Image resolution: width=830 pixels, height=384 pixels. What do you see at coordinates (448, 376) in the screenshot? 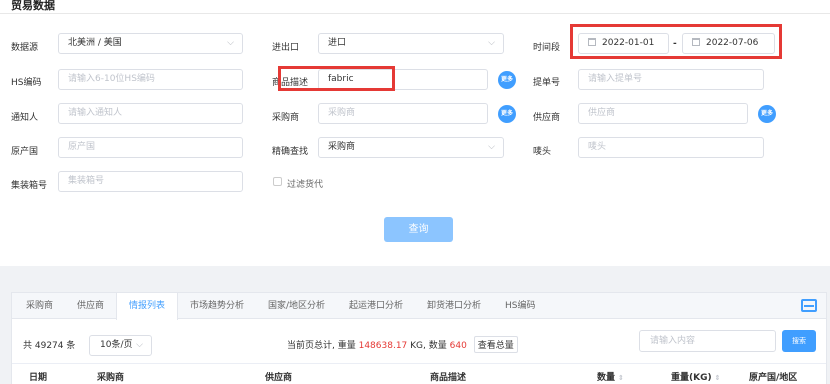
I see `th-desc: 商品描述` at bounding box center [448, 376].